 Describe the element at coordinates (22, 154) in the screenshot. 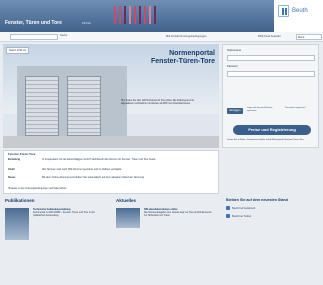

I see `info-heading: Fenster-Türen-Tore` at that location.